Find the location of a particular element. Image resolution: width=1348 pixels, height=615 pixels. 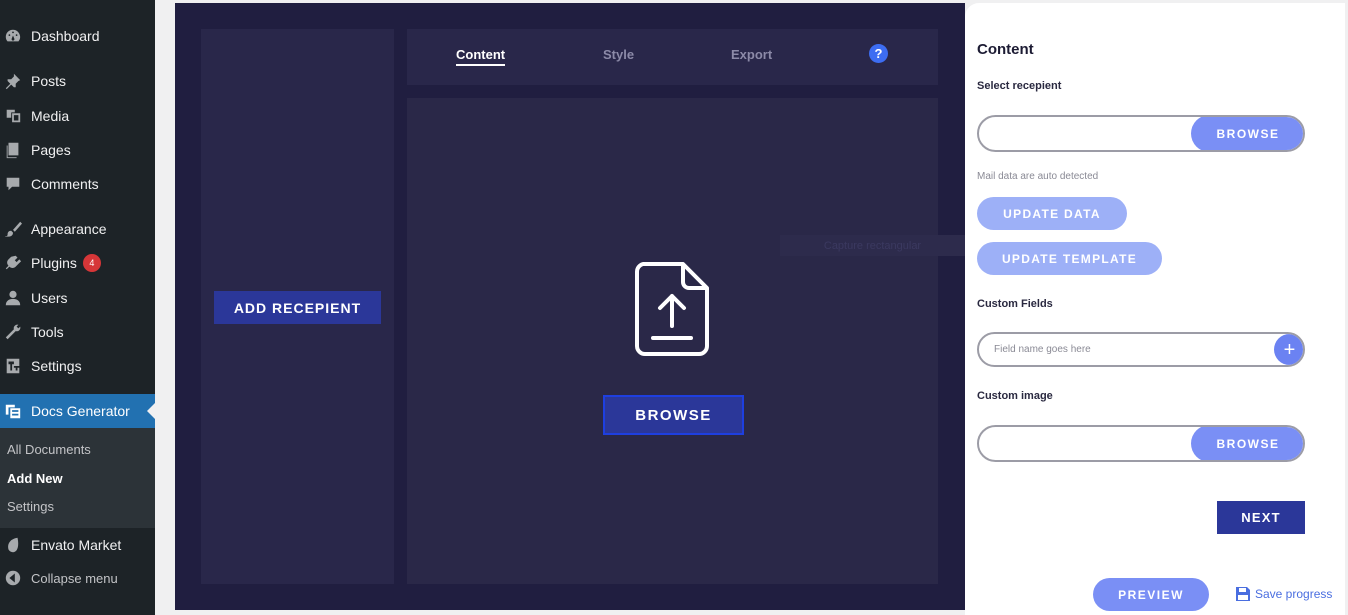

next-button: NEXT is located at coordinates (1261, 517).